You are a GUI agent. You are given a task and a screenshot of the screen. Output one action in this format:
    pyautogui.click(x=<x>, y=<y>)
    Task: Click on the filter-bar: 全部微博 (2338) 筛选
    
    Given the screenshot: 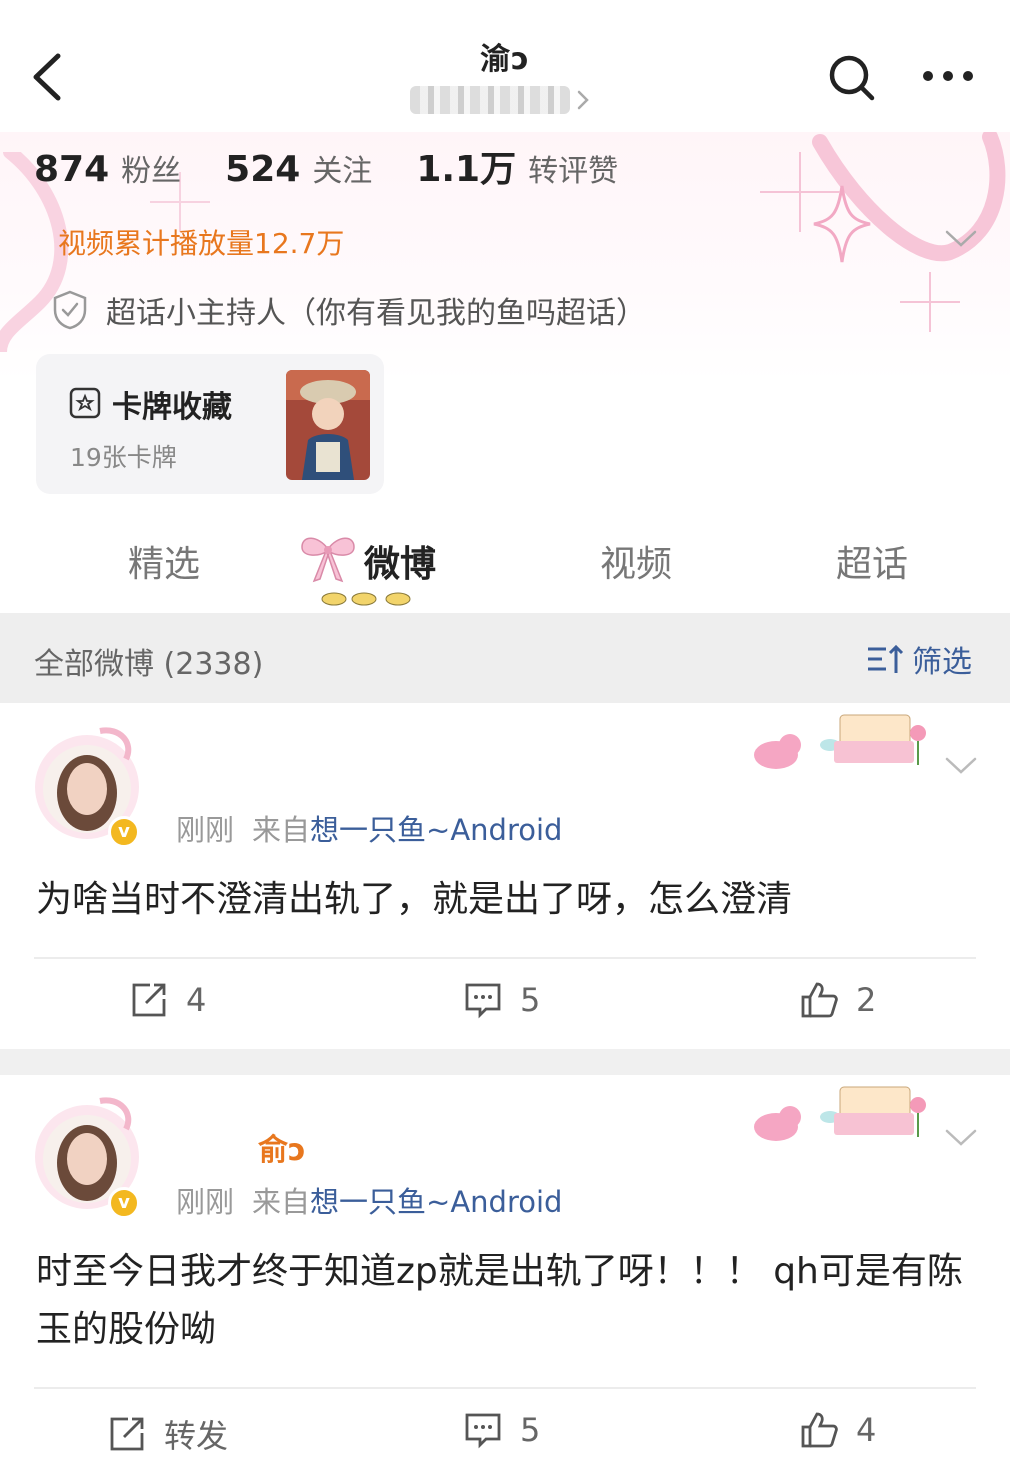 What is the action you would take?
    pyautogui.click(x=505, y=658)
    